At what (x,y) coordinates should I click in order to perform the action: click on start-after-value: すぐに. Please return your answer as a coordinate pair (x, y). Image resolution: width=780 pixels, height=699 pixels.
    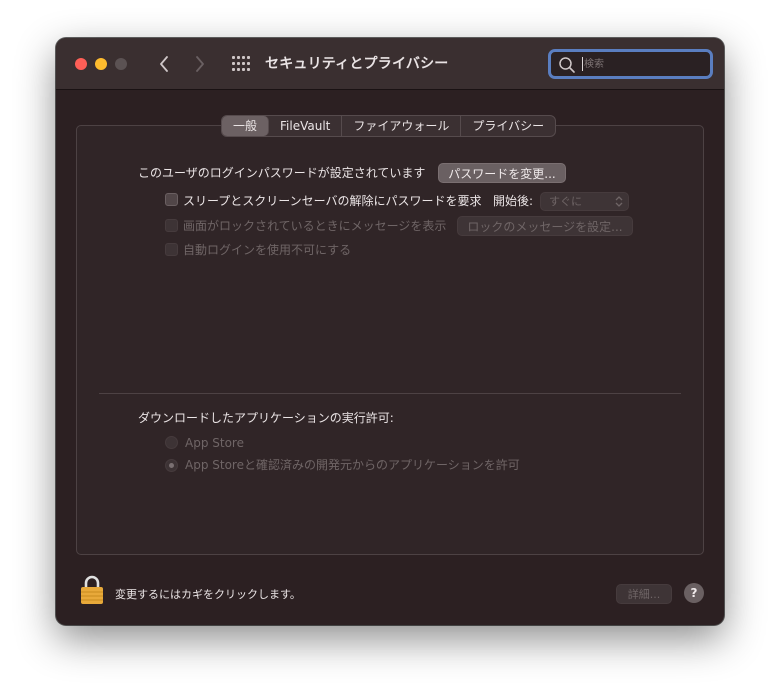
    Looking at the image, I should click on (565, 201).